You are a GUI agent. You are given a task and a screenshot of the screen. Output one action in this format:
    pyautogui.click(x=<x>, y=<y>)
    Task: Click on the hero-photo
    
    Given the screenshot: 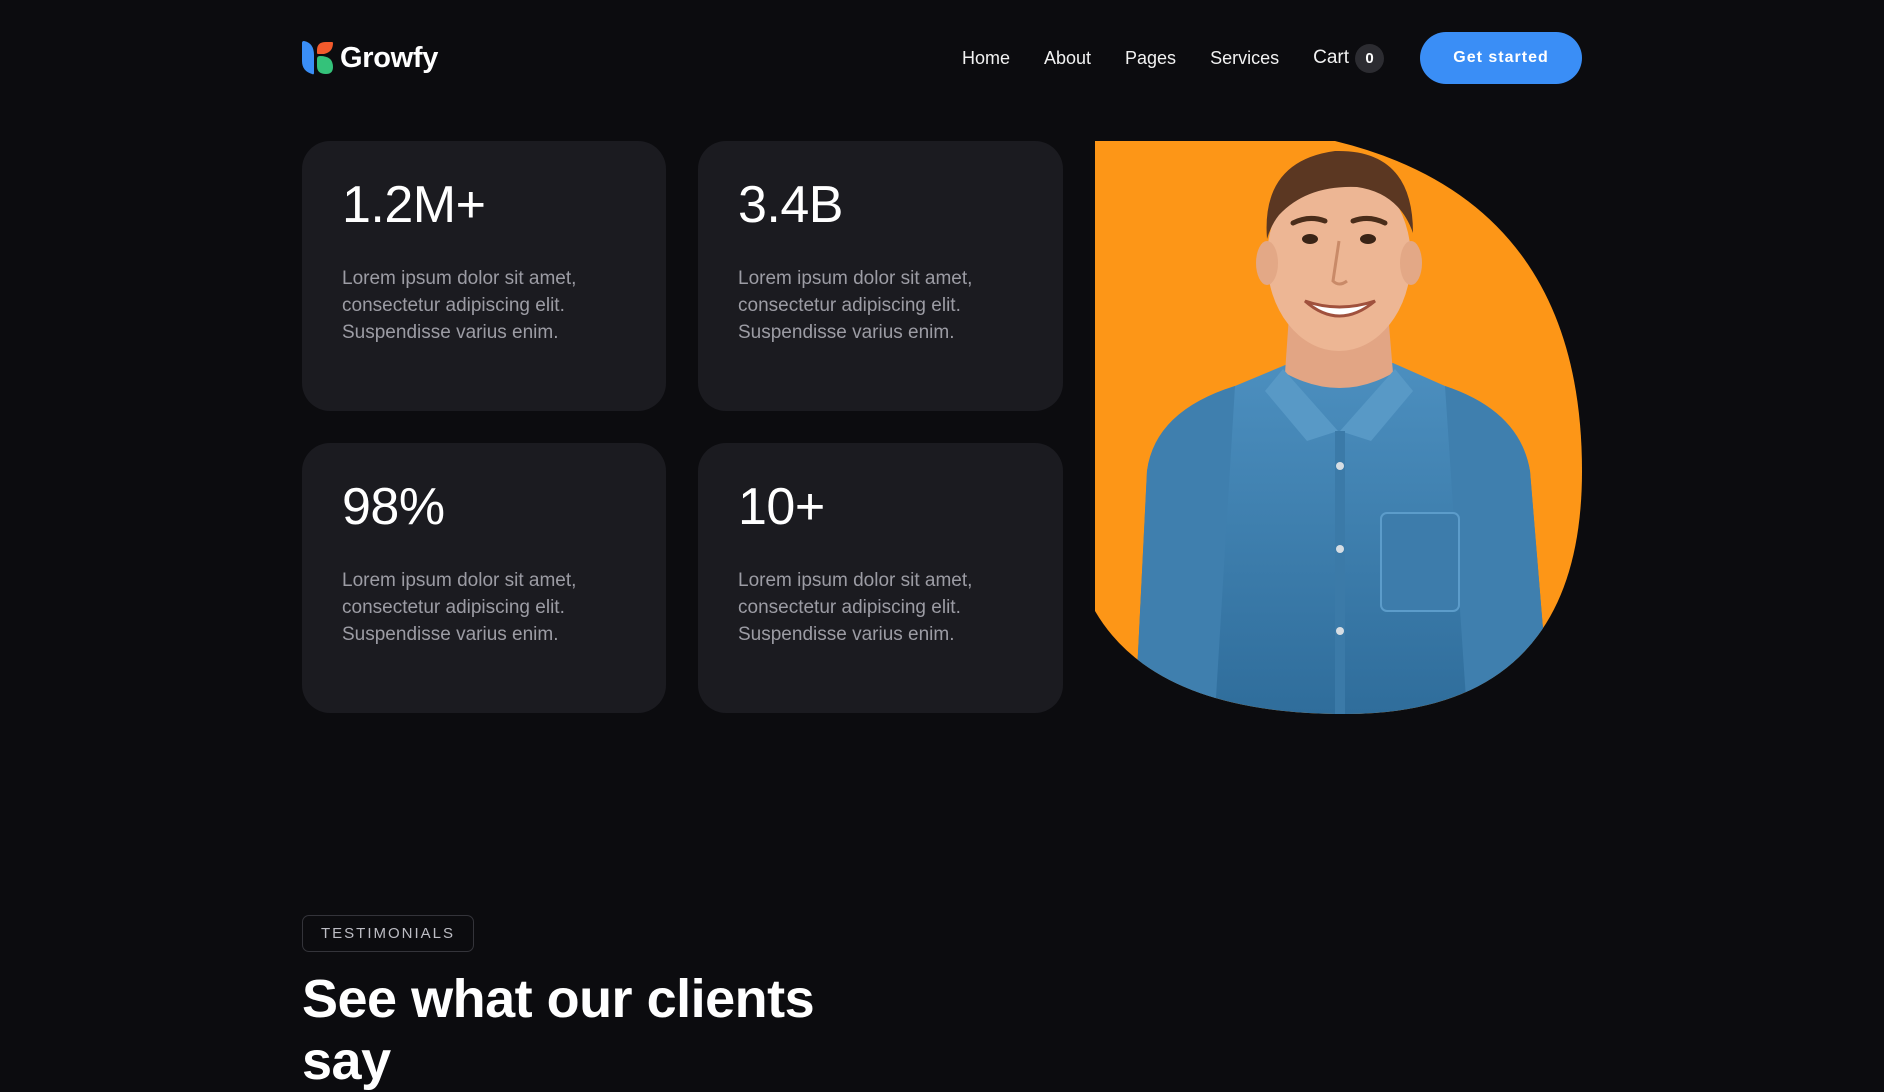 What is the action you would take?
    pyautogui.click(x=1338, y=427)
    